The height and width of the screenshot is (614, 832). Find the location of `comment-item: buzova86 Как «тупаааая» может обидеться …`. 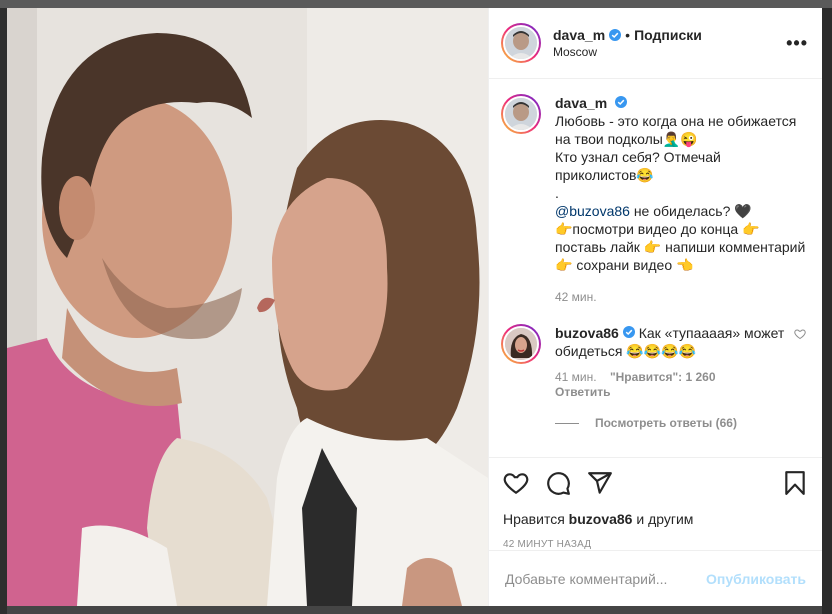

comment-item: buzova86 Как «тупаааая» может обидеться … is located at coordinates (653, 362).